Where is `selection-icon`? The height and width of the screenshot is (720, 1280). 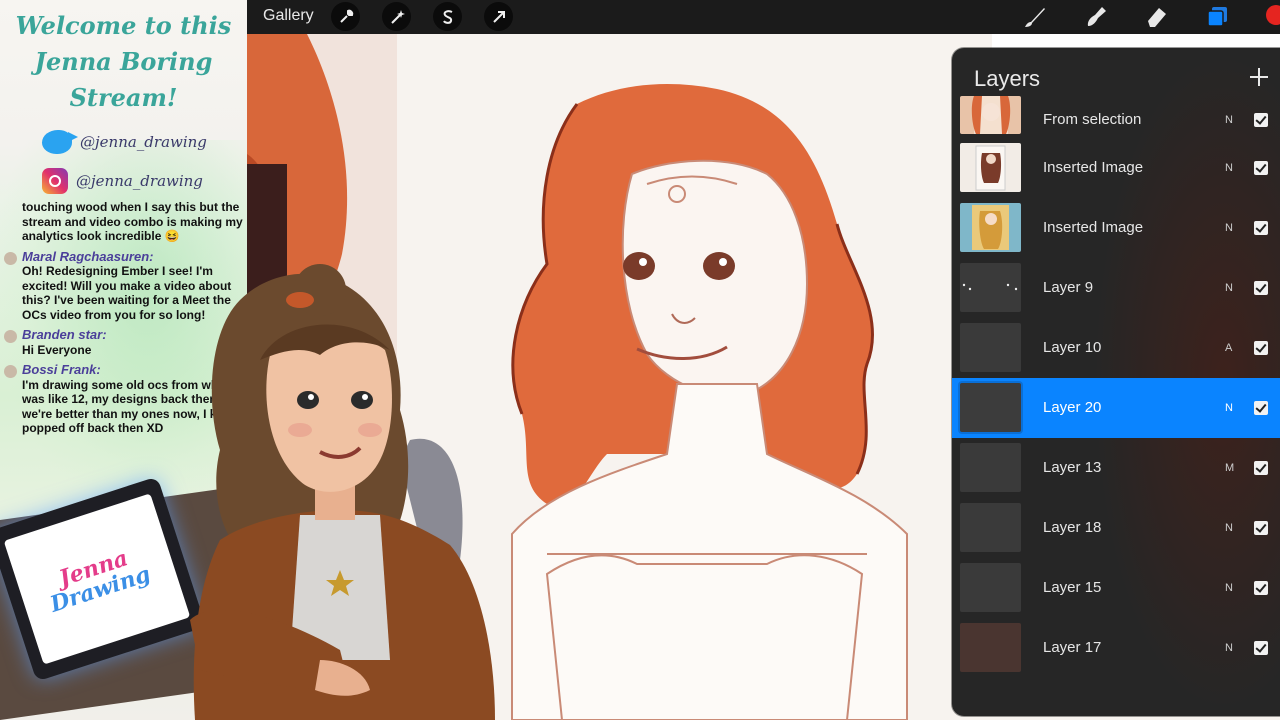
selection-icon is located at coordinates (447, 16).